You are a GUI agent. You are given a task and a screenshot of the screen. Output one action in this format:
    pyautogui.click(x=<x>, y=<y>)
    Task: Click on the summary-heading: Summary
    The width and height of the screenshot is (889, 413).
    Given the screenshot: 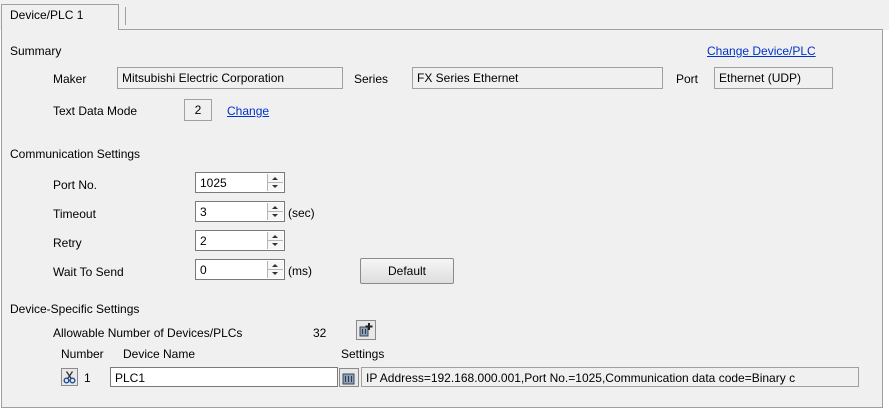 What is the action you would take?
    pyautogui.click(x=36, y=51)
    